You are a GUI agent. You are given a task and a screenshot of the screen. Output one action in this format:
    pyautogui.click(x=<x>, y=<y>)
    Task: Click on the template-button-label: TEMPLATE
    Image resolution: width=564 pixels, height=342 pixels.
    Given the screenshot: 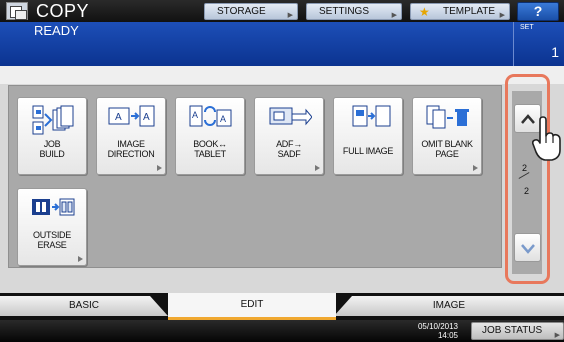 What is the action you would take?
    pyautogui.click(x=469, y=11)
    